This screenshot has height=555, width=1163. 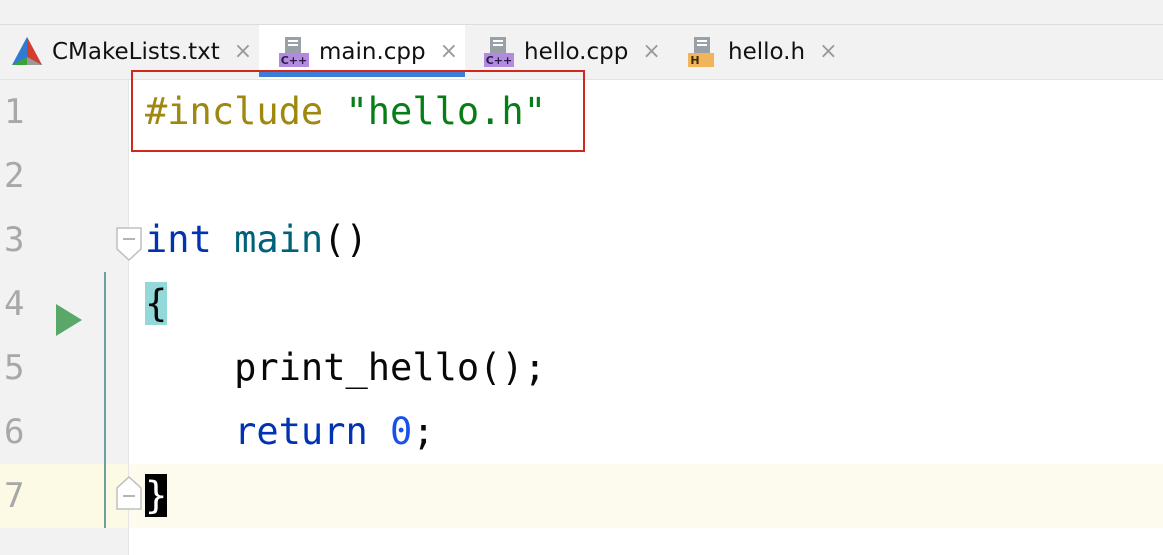 What do you see at coordinates (576, 52) in the screenshot?
I see `tab-label: hello.cpp` at bounding box center [576, 52].